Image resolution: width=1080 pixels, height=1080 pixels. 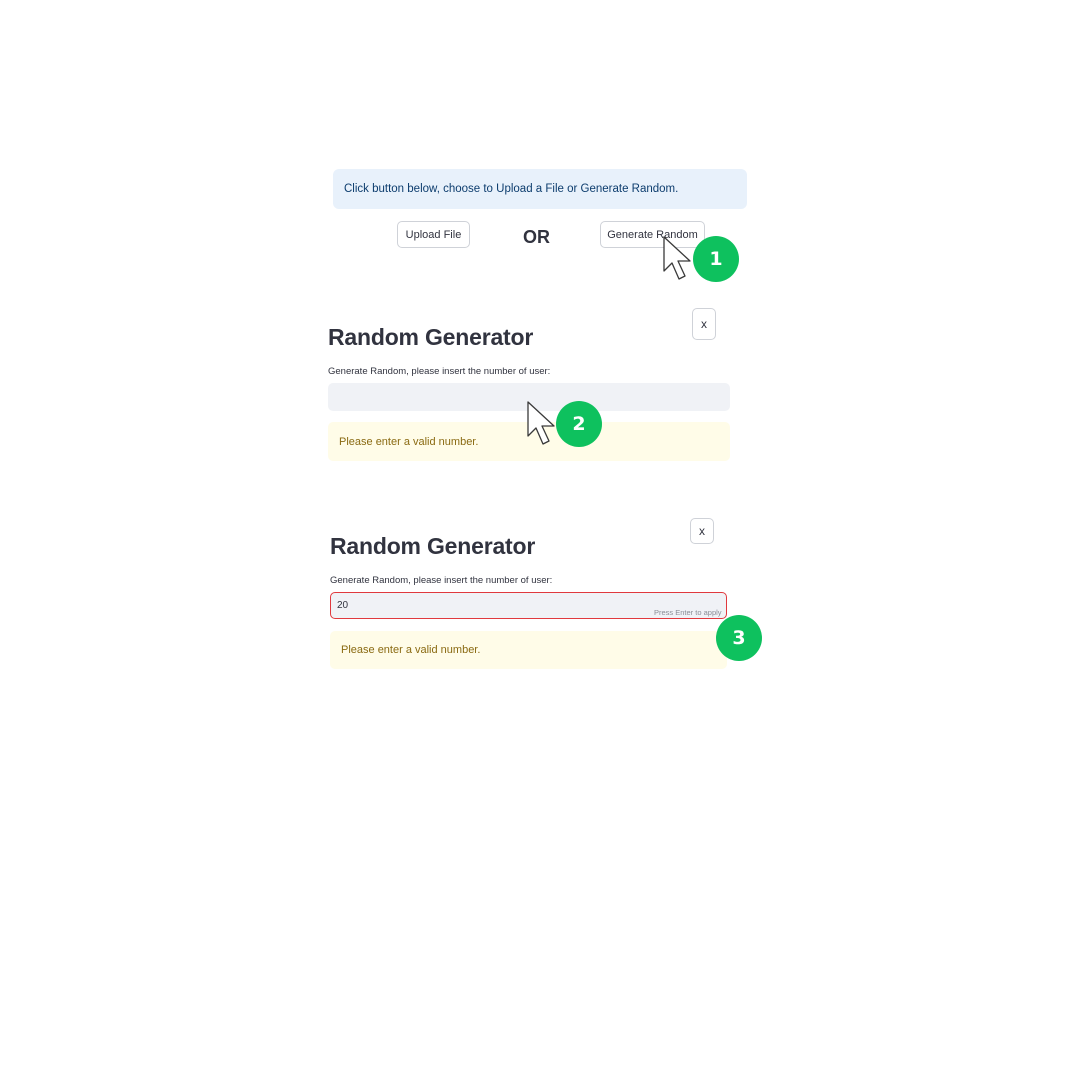 What do you see at coordinates (433, 234) in the screenshot?
I see `upload-file-button: Upload File` at bounding box center [433, 234].